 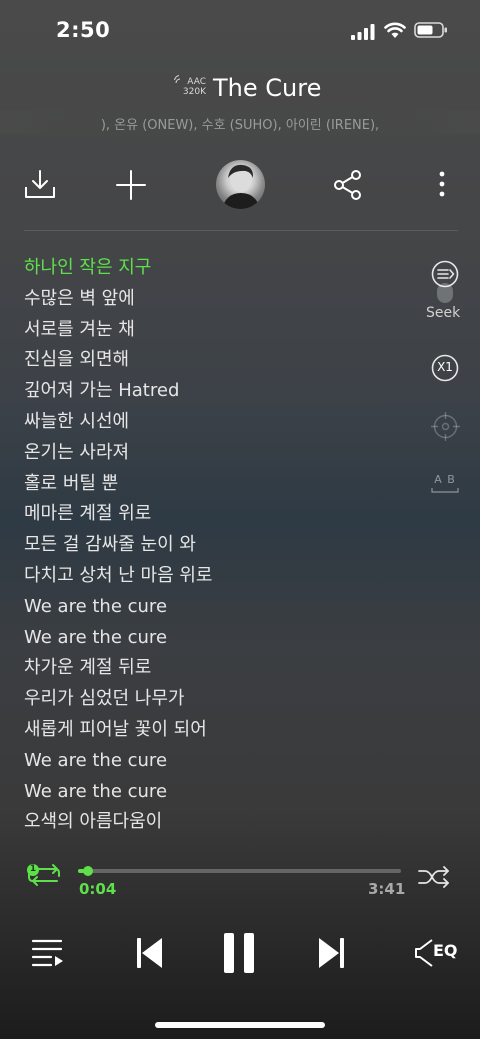 I want to click on equalizer-button: EQ, so click(x=437, y=953).